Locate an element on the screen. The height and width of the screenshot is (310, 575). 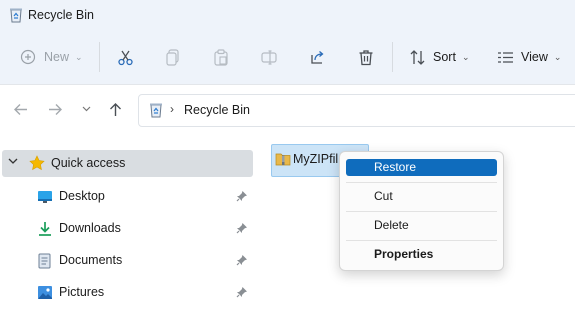
menu-item-label: Delete is located at coordinates (391, 225).